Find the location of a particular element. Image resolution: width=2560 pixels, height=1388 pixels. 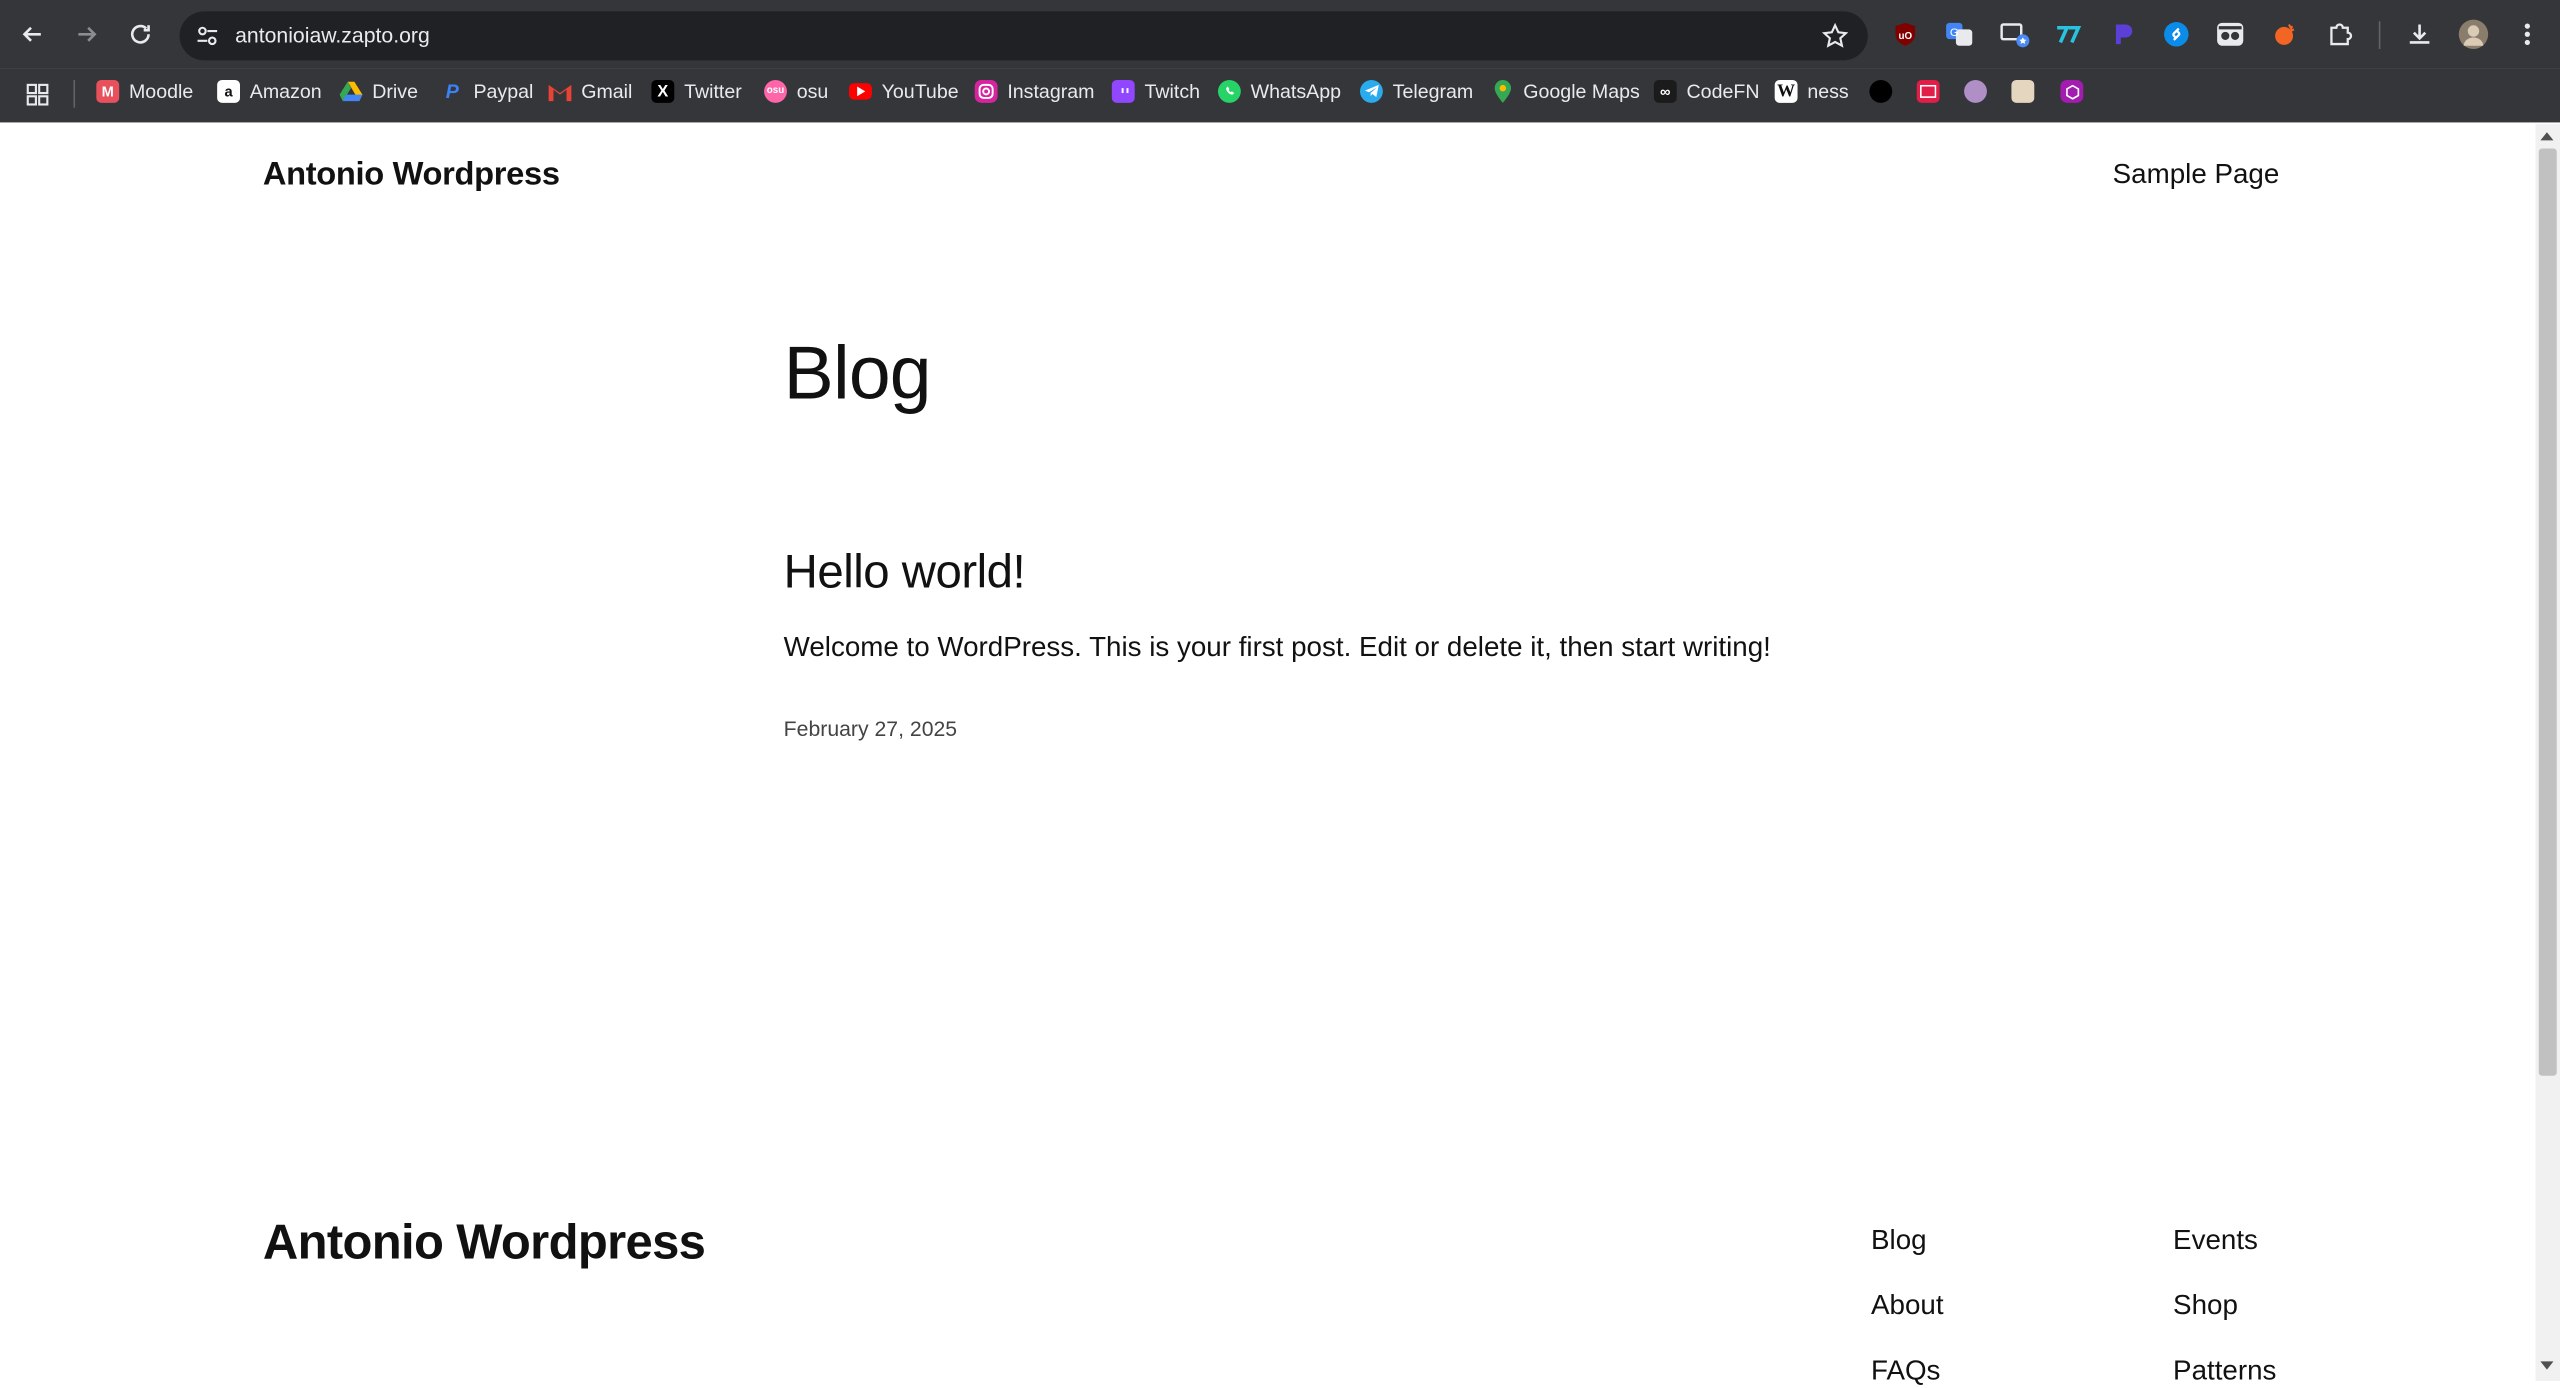

google-translate-icon: G is located at coordinates (1959, 34).